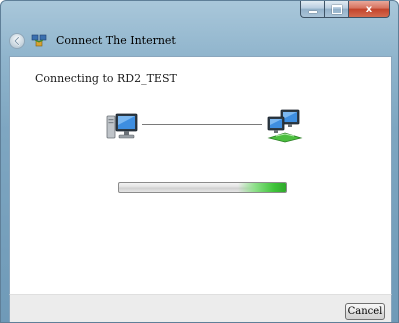  I want to click on network-connect-icon, so click(39, 40).